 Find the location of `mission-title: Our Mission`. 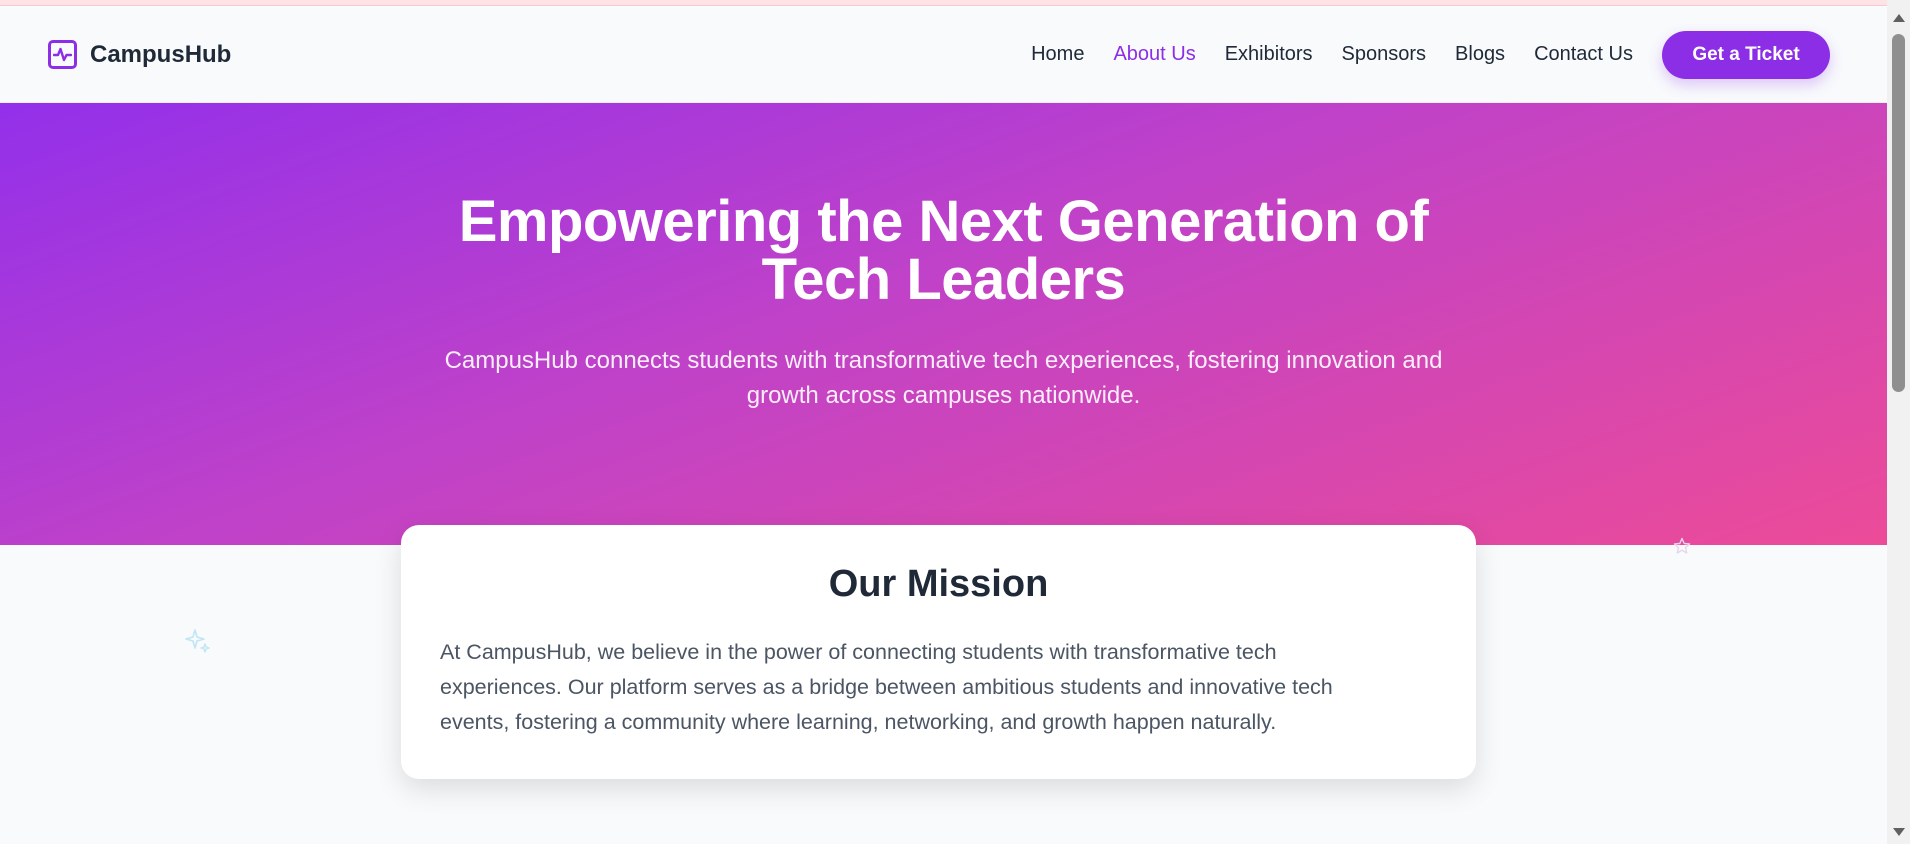

mission-title: Our Mission is located at coordinates (938, 584).